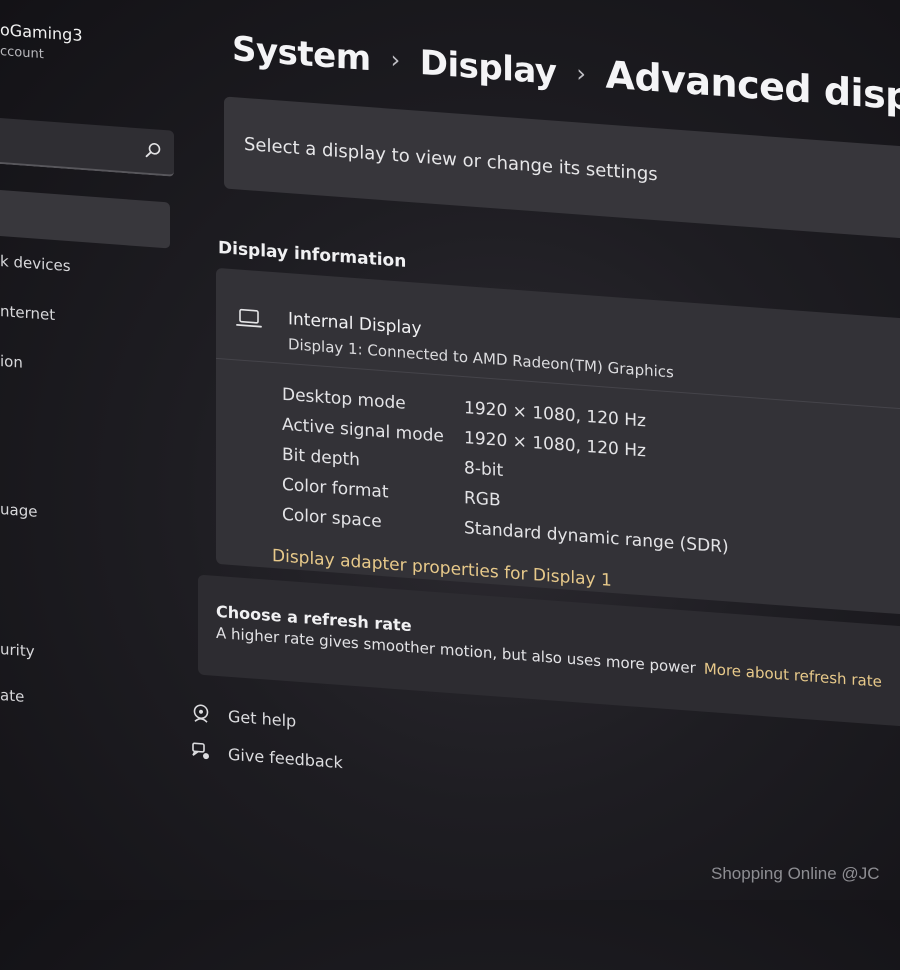  I want to click on property-label: Desktop mode, so click(344, 399).